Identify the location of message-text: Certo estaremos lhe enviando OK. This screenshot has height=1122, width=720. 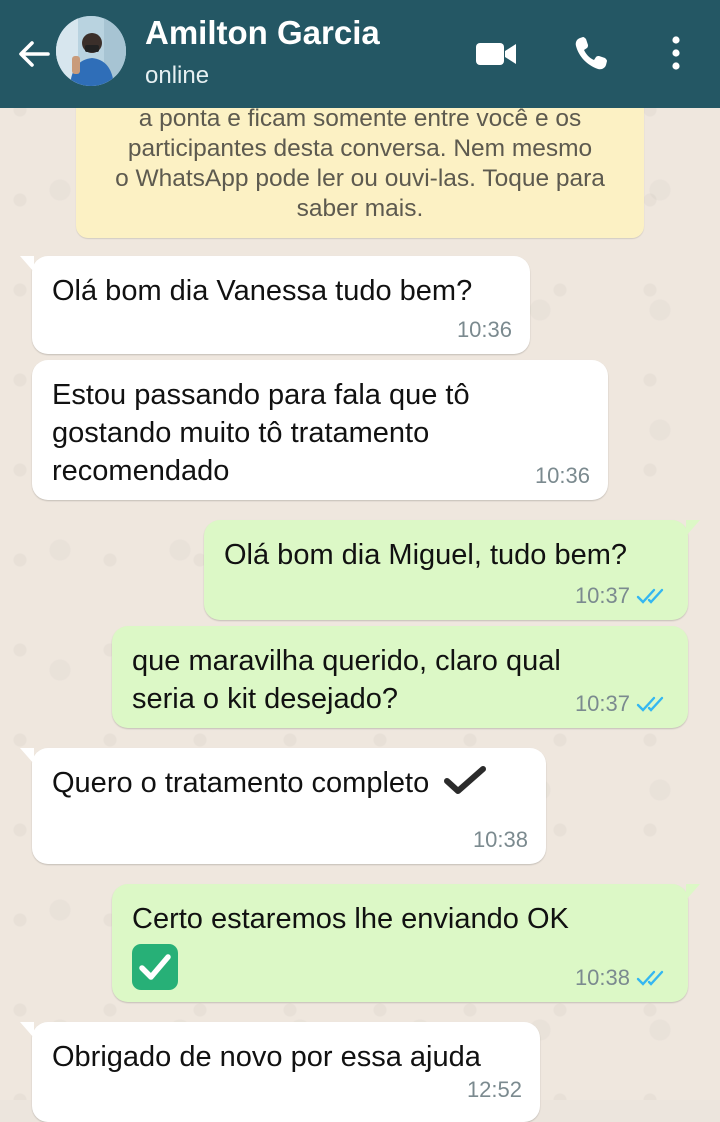
(350, 919).